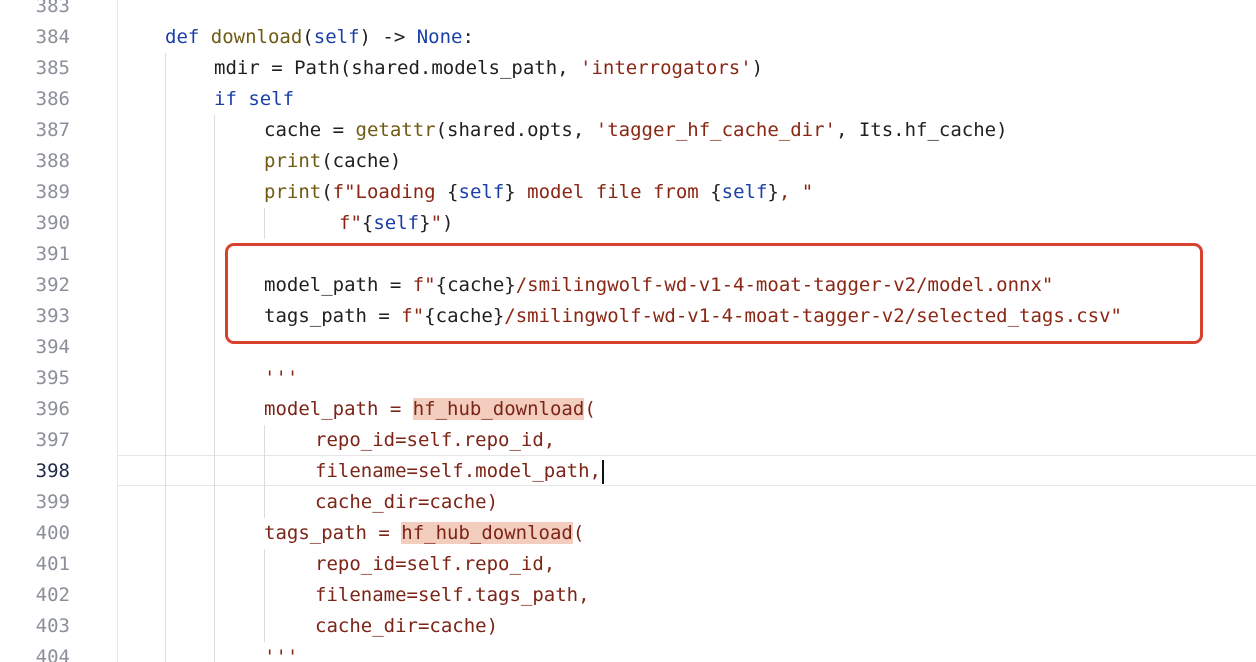  I want to click on code-line: if self, so click(254, 99).